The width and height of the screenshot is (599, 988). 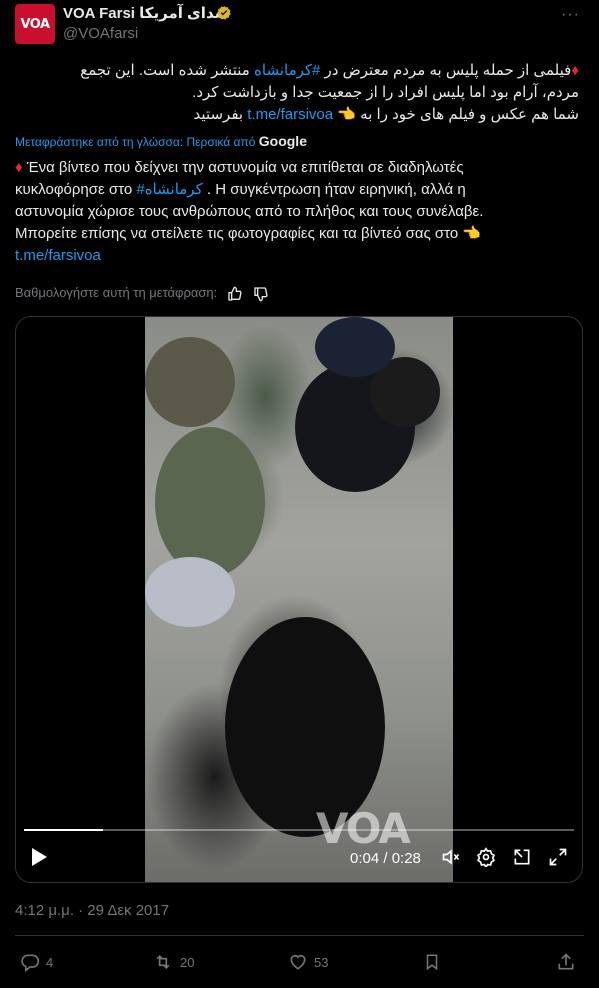 I want to click on tweet-timestamp: 4:12 μ.μ. · 29 Δεκ 2017, so click(x=92, y=910).